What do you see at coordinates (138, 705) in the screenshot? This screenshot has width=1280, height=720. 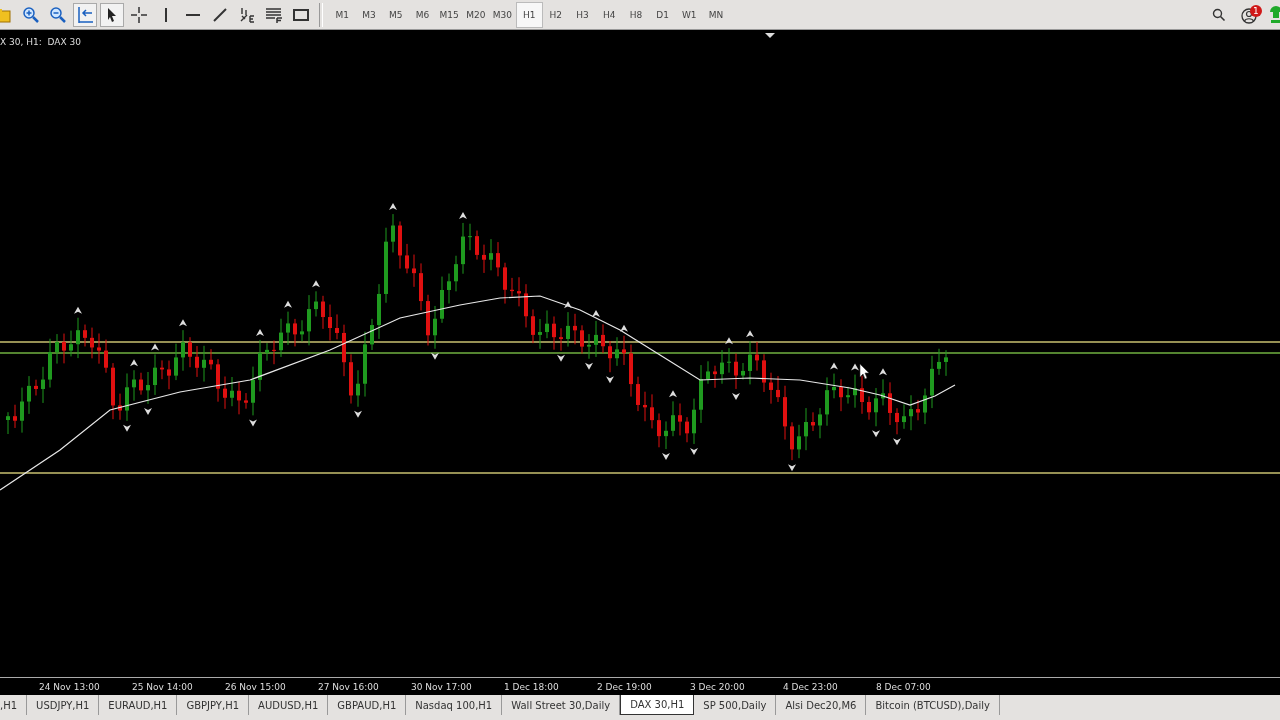 I see `chart-tab: EURAUD,H1` at bounding box center [138, 705].